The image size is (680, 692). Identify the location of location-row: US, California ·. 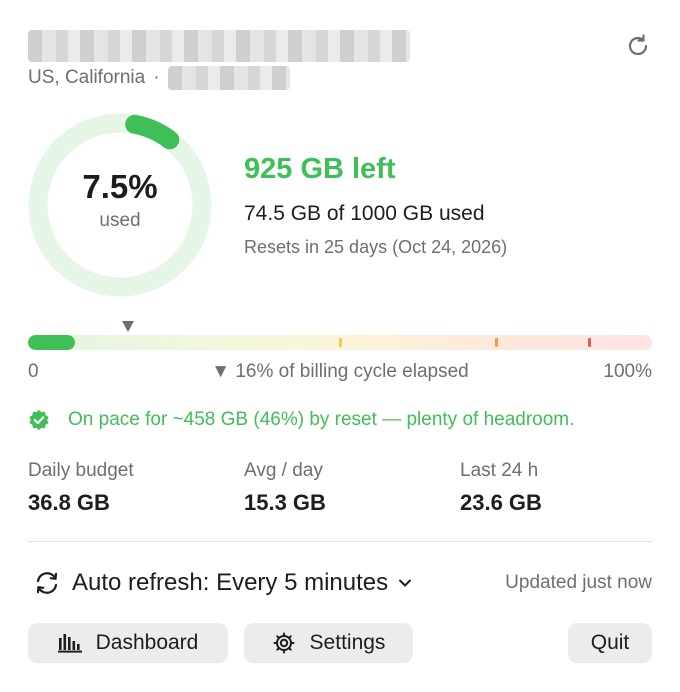
(159, 78).